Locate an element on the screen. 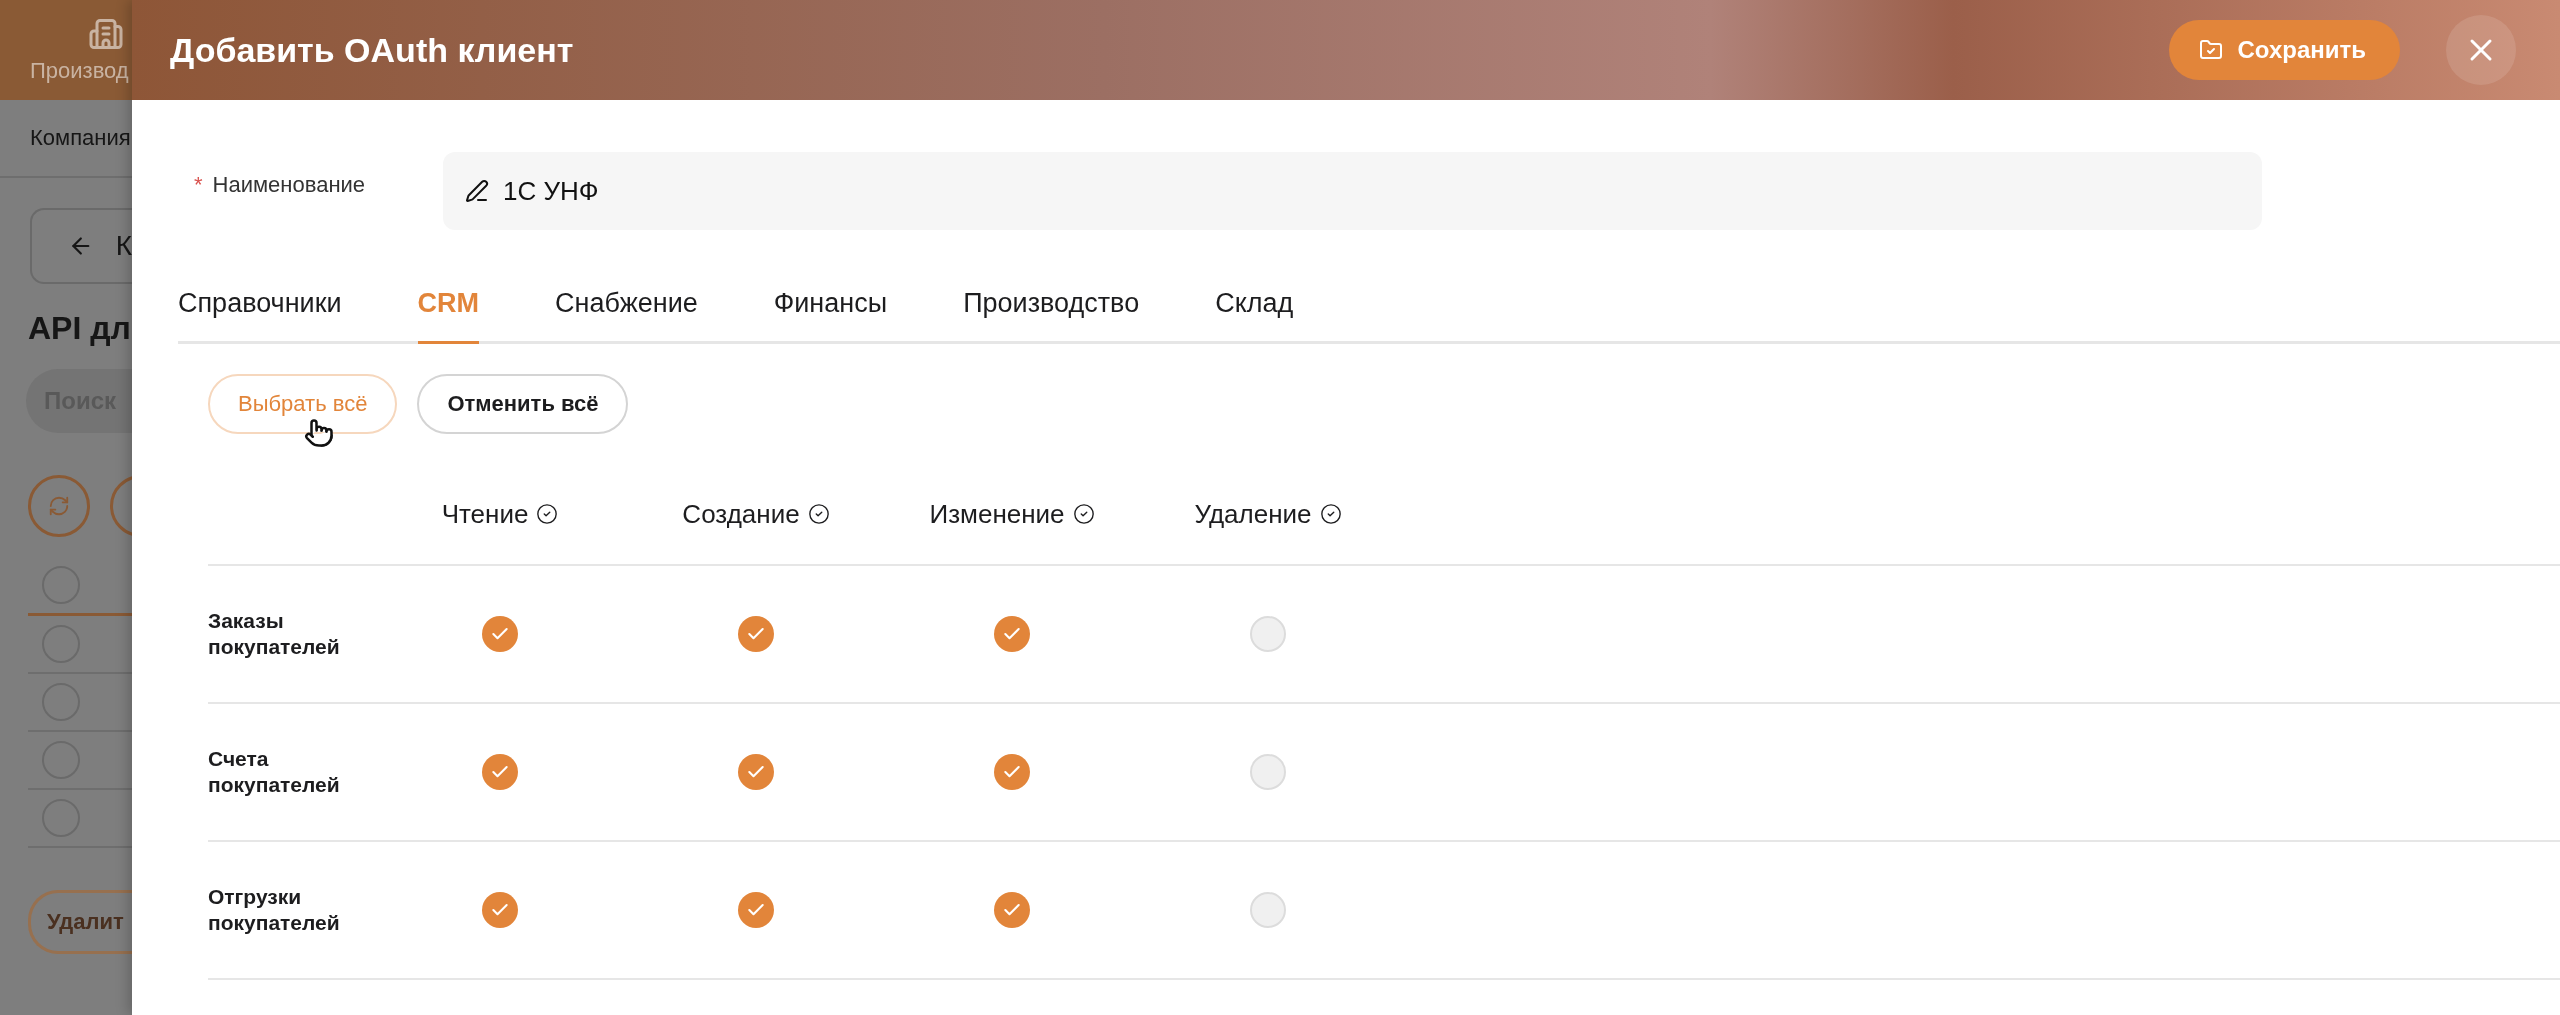 The image size is (2560, 1015). field-label: Наименование is located at coordinates (289, 184).